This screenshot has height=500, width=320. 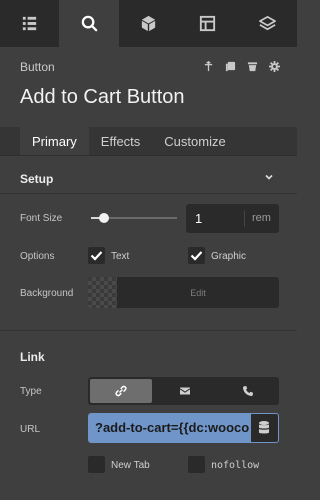 I want to click on tab-effects: Effects, so click(x=121, y=141).